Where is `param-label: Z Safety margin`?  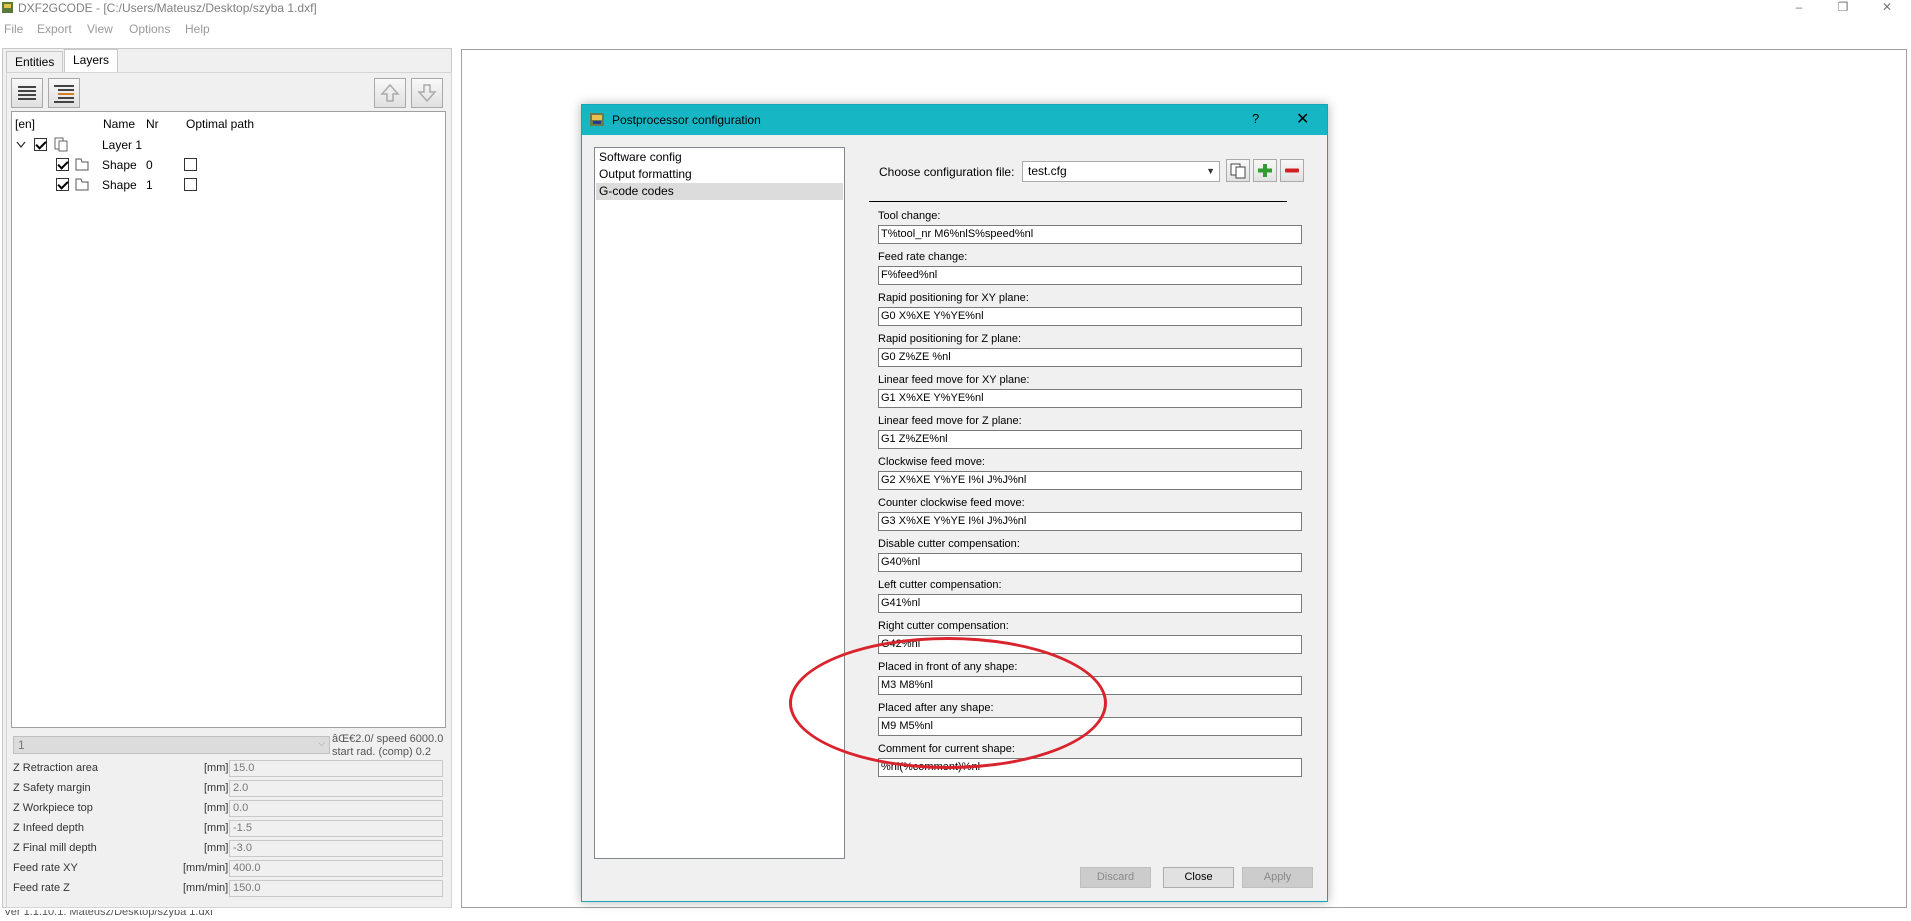 param-label: Z Safety margin is located at coordinates (52, 788).